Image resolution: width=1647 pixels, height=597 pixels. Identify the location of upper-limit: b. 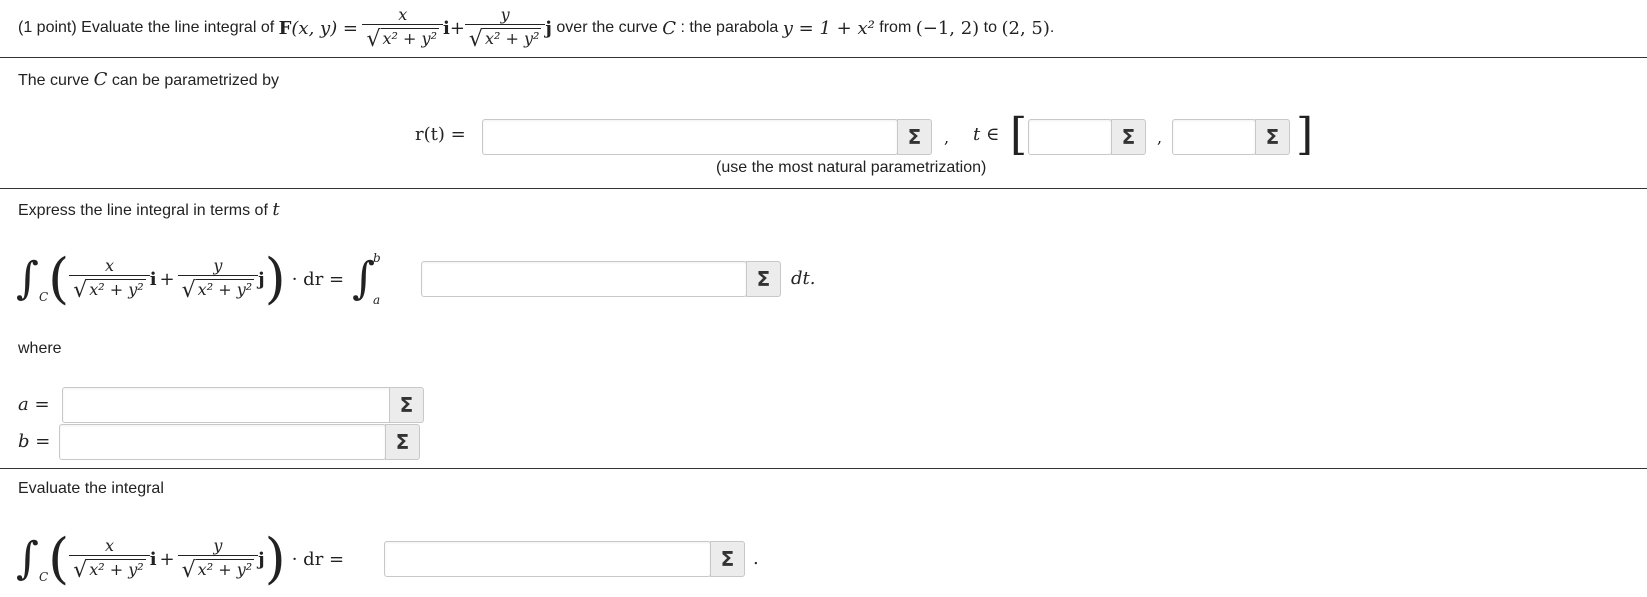
(377, 258).